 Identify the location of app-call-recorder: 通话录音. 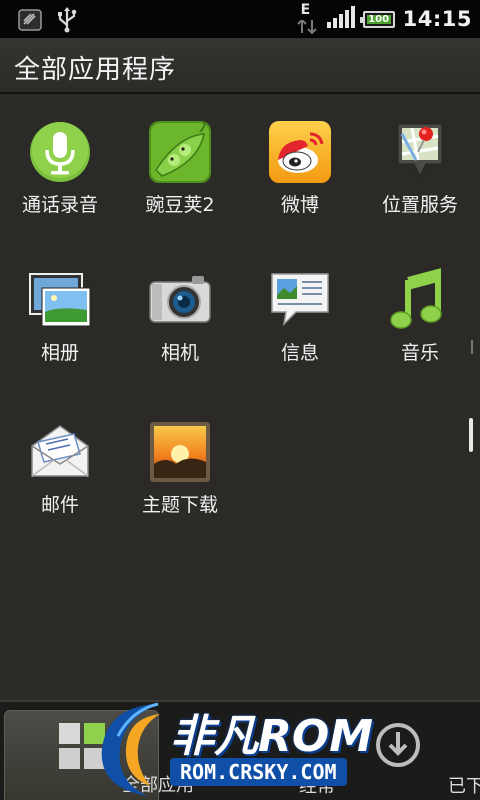
(60, 161).